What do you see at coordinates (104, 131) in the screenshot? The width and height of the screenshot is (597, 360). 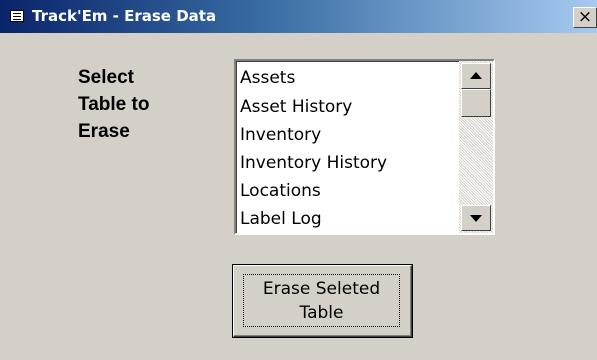 I see `prompt-line: Erase` at bounding box center [104, 131].